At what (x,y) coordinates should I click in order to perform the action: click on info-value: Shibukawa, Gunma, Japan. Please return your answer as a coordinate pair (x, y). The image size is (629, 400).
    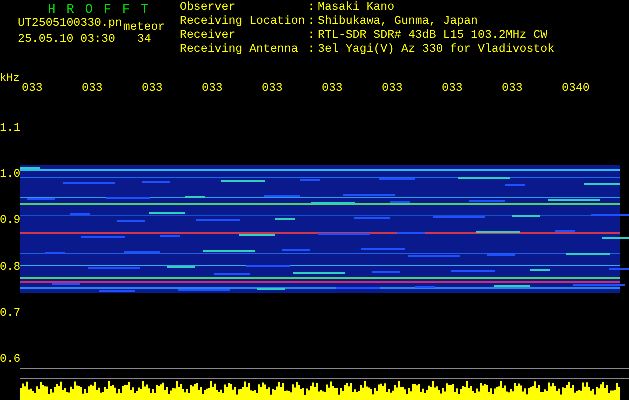
    Looking at the image, I should click on (399, 23).